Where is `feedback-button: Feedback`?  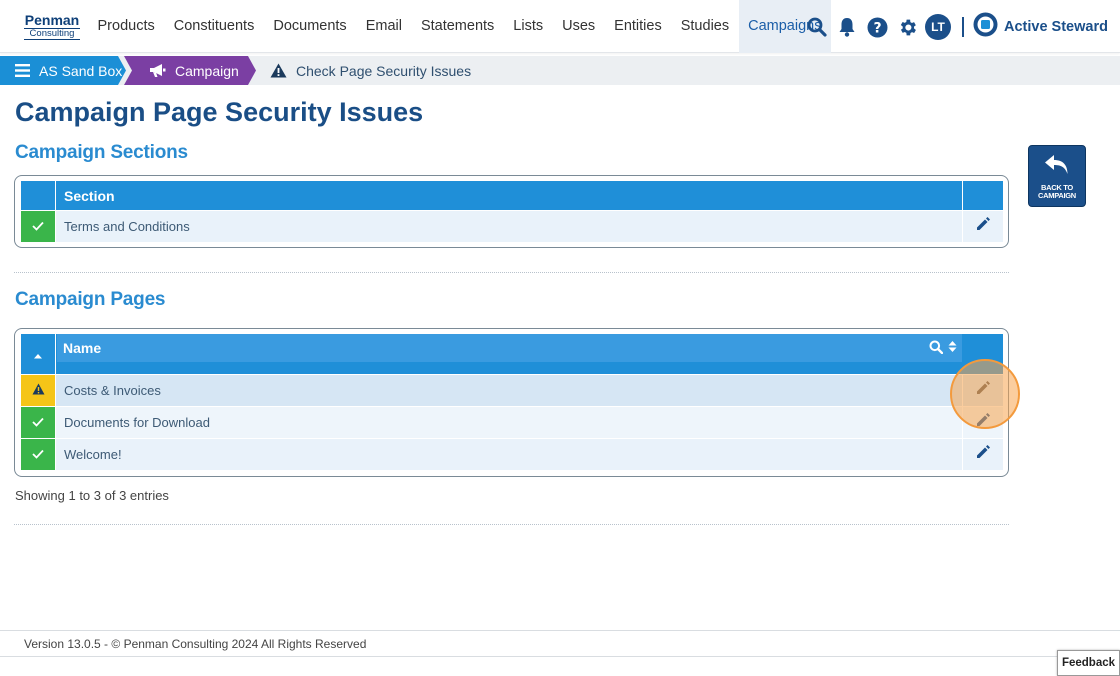 feedback-button: Feedback is located at coordinates (1088, 663).